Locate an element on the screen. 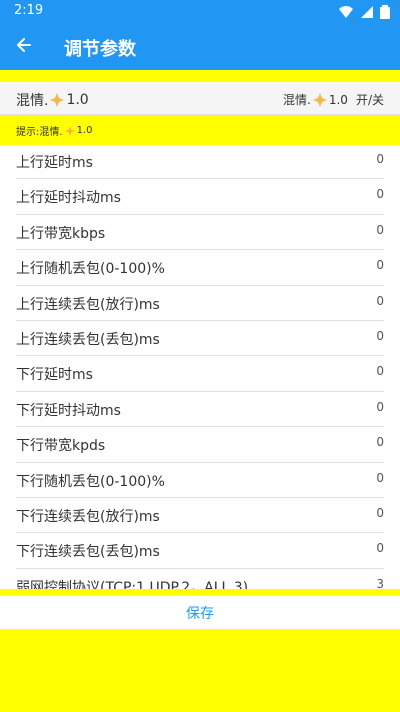 The width and height of the screenshot is (400, 712). setting-row-uplink-random-loss: 上行随机丢包(0-100)% 0 is located at coordinates (200, 268).